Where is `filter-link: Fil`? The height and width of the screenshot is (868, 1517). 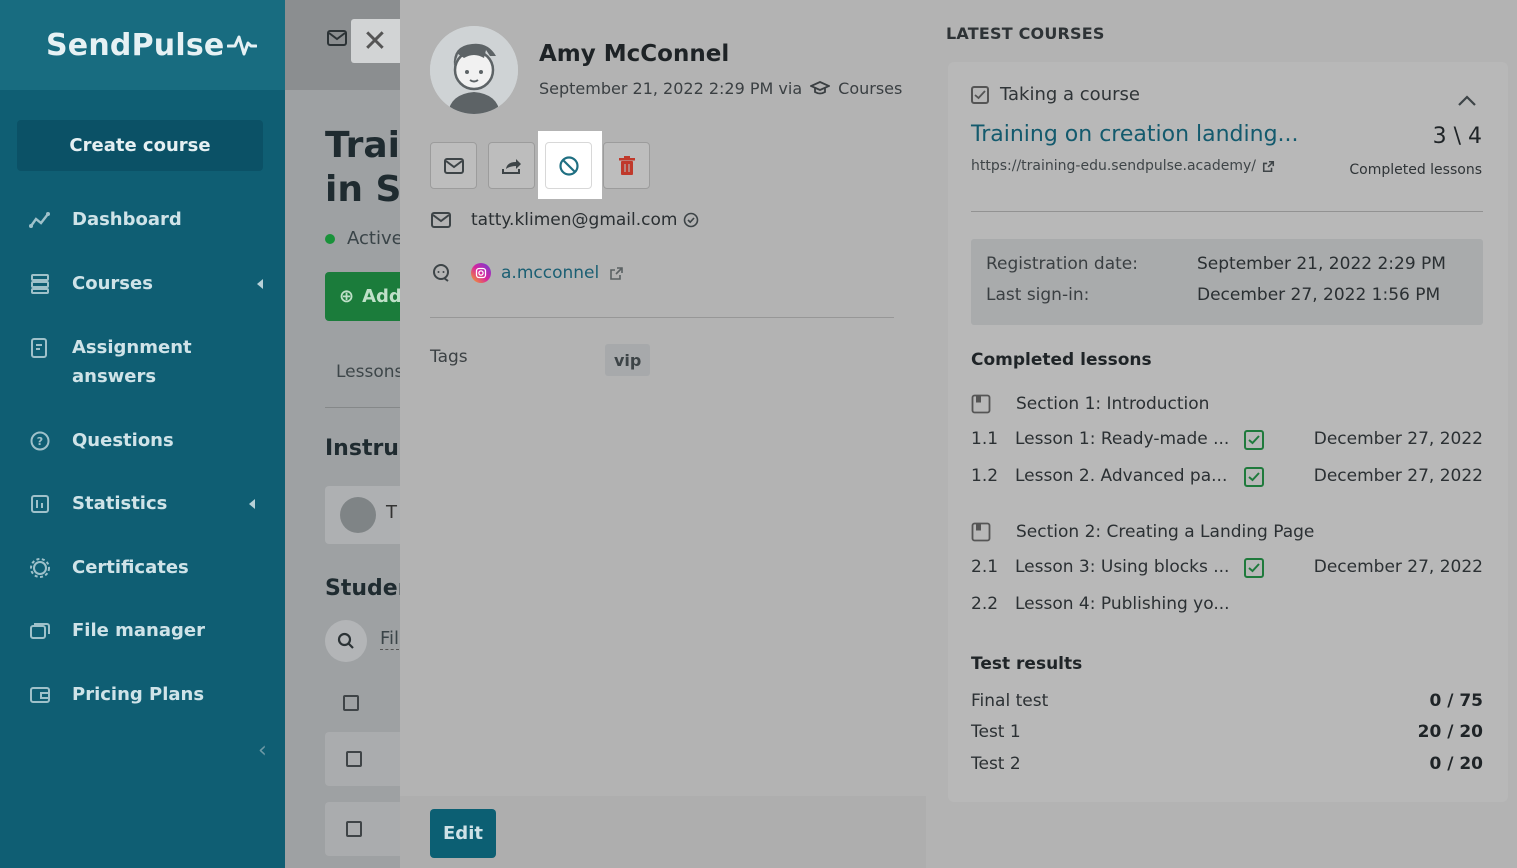
filter-link: Fil is located at coordinates (390, 639).